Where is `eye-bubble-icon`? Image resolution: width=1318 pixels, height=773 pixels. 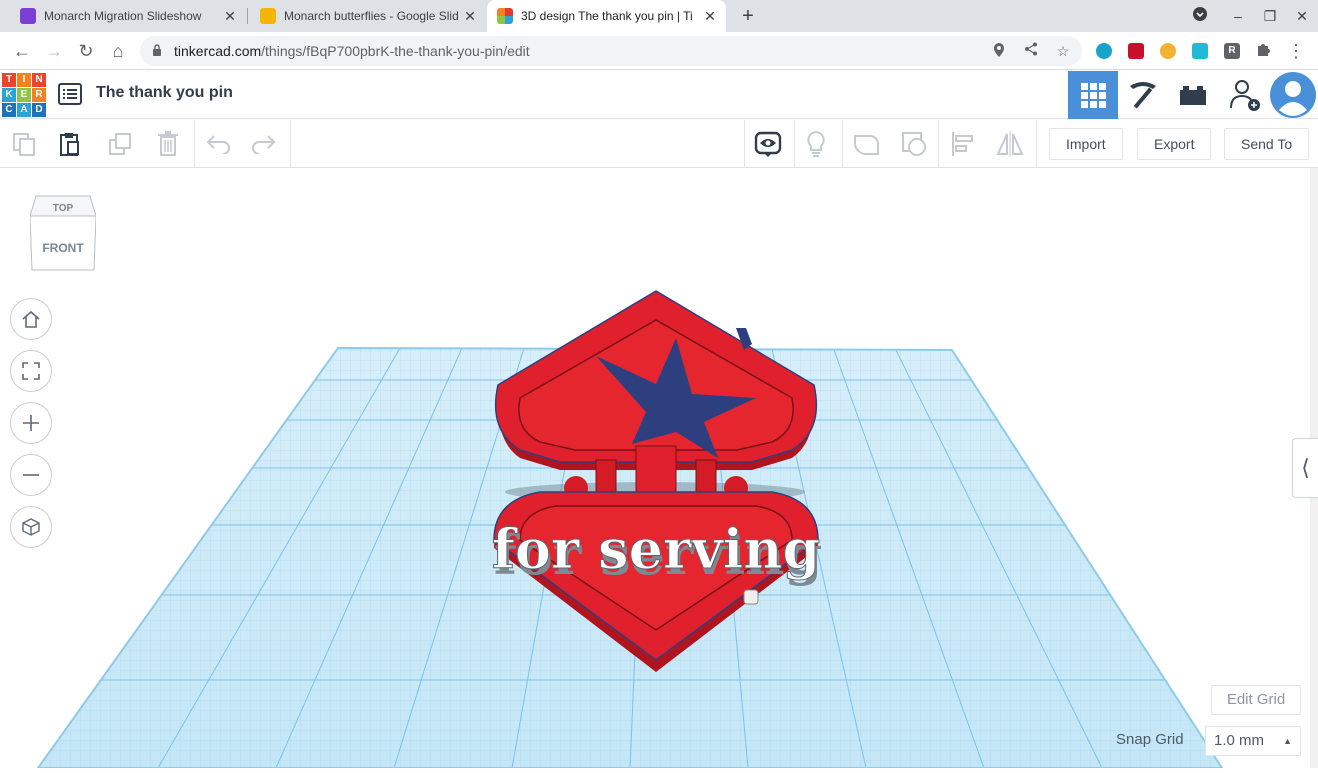 eye-bubble-icon is located at coordinates (768, 144).